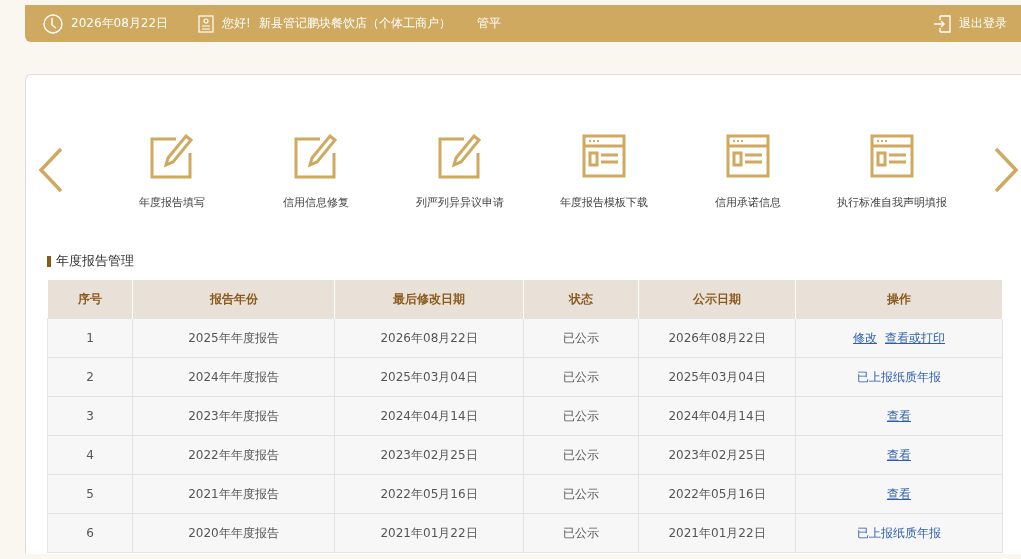 Image resolution: width=1021 pixels, height=559 pixels. I want to click on column-header: 报告年份, so click(233, 299).